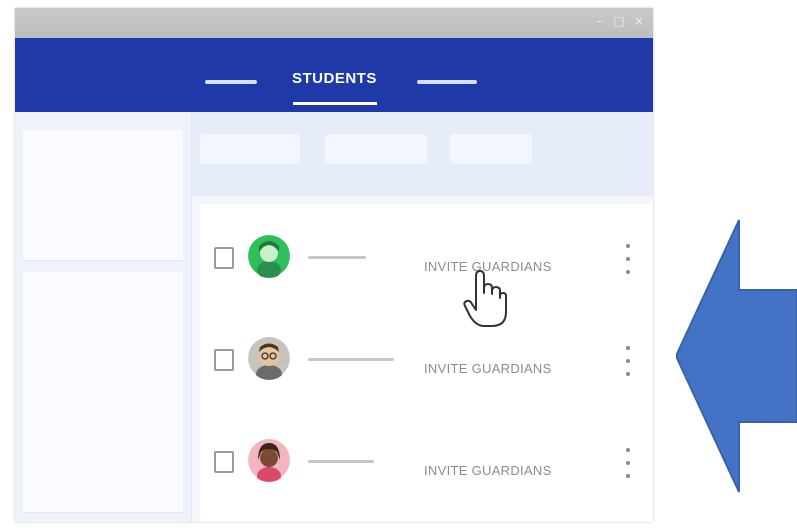 The image size is (797, 528). I want to click on tab-students: STUDENTS, so click(334, 78).